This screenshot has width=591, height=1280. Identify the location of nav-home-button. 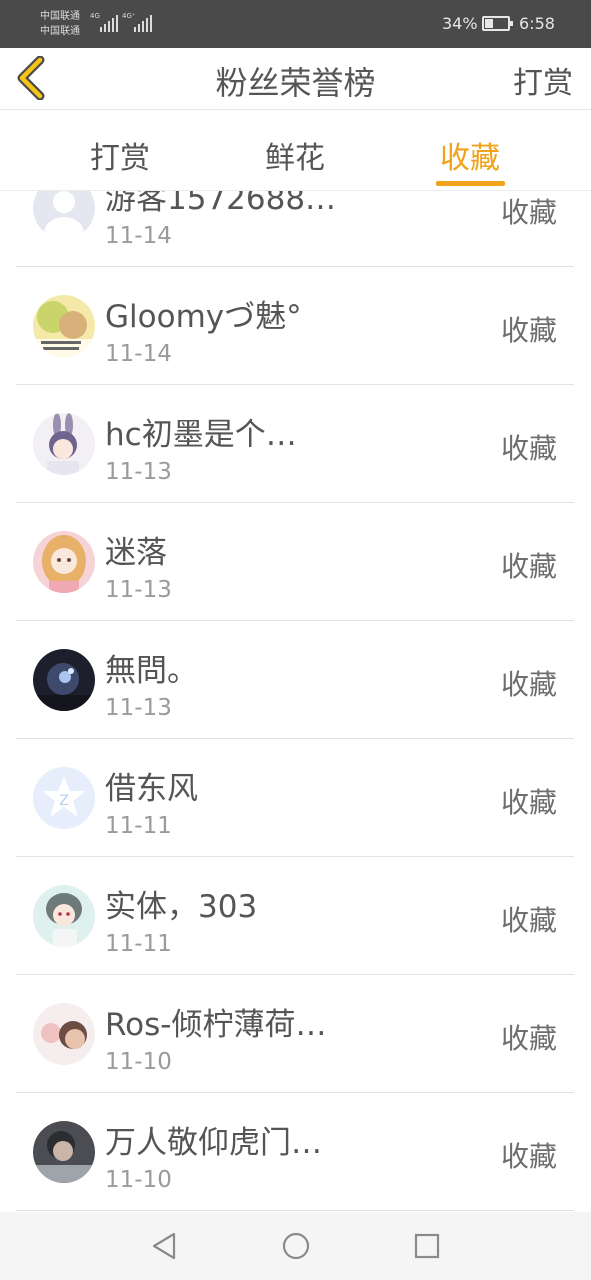
(296, 1246).